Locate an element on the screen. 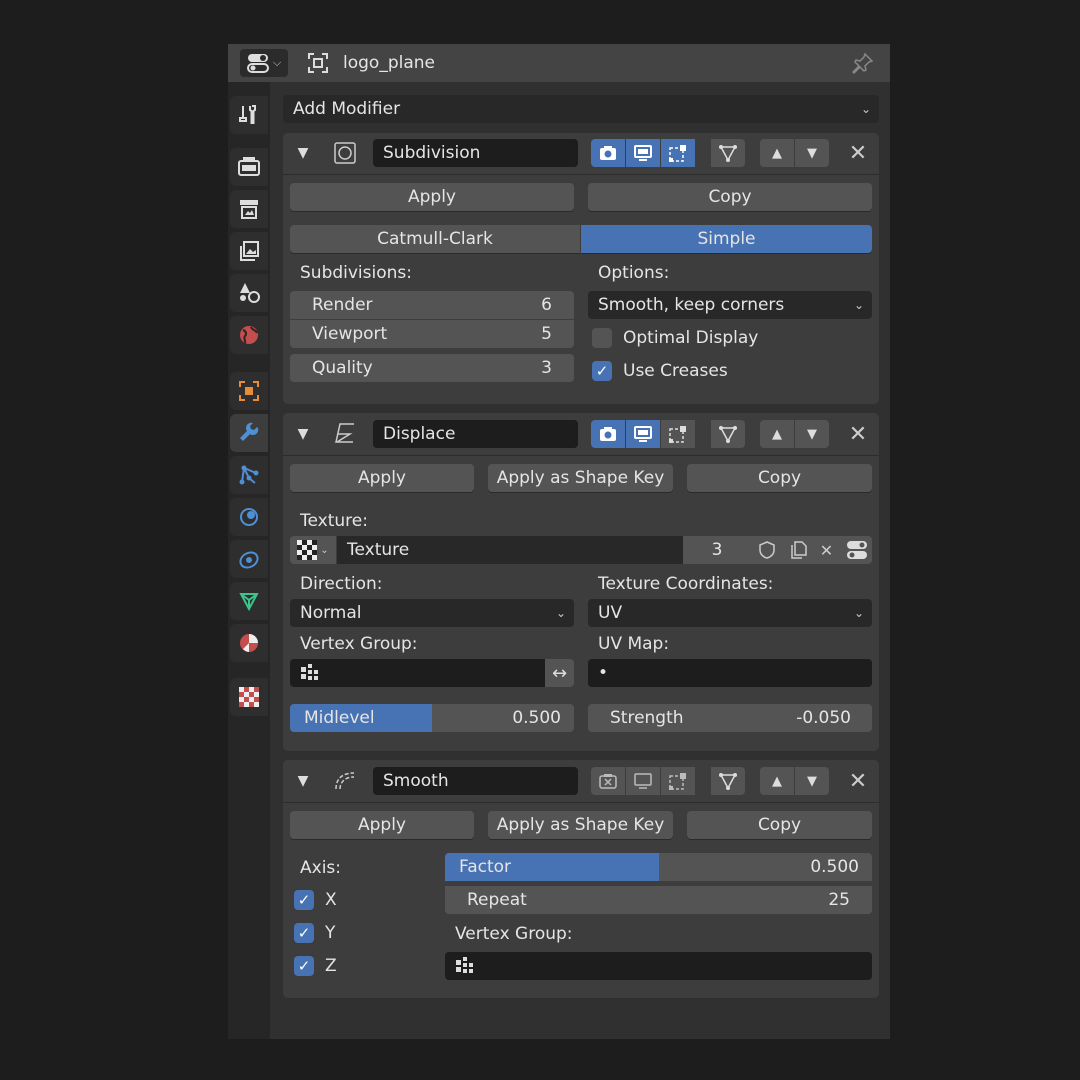  texture-name-field: Texture is located at coordinates (510, 550).